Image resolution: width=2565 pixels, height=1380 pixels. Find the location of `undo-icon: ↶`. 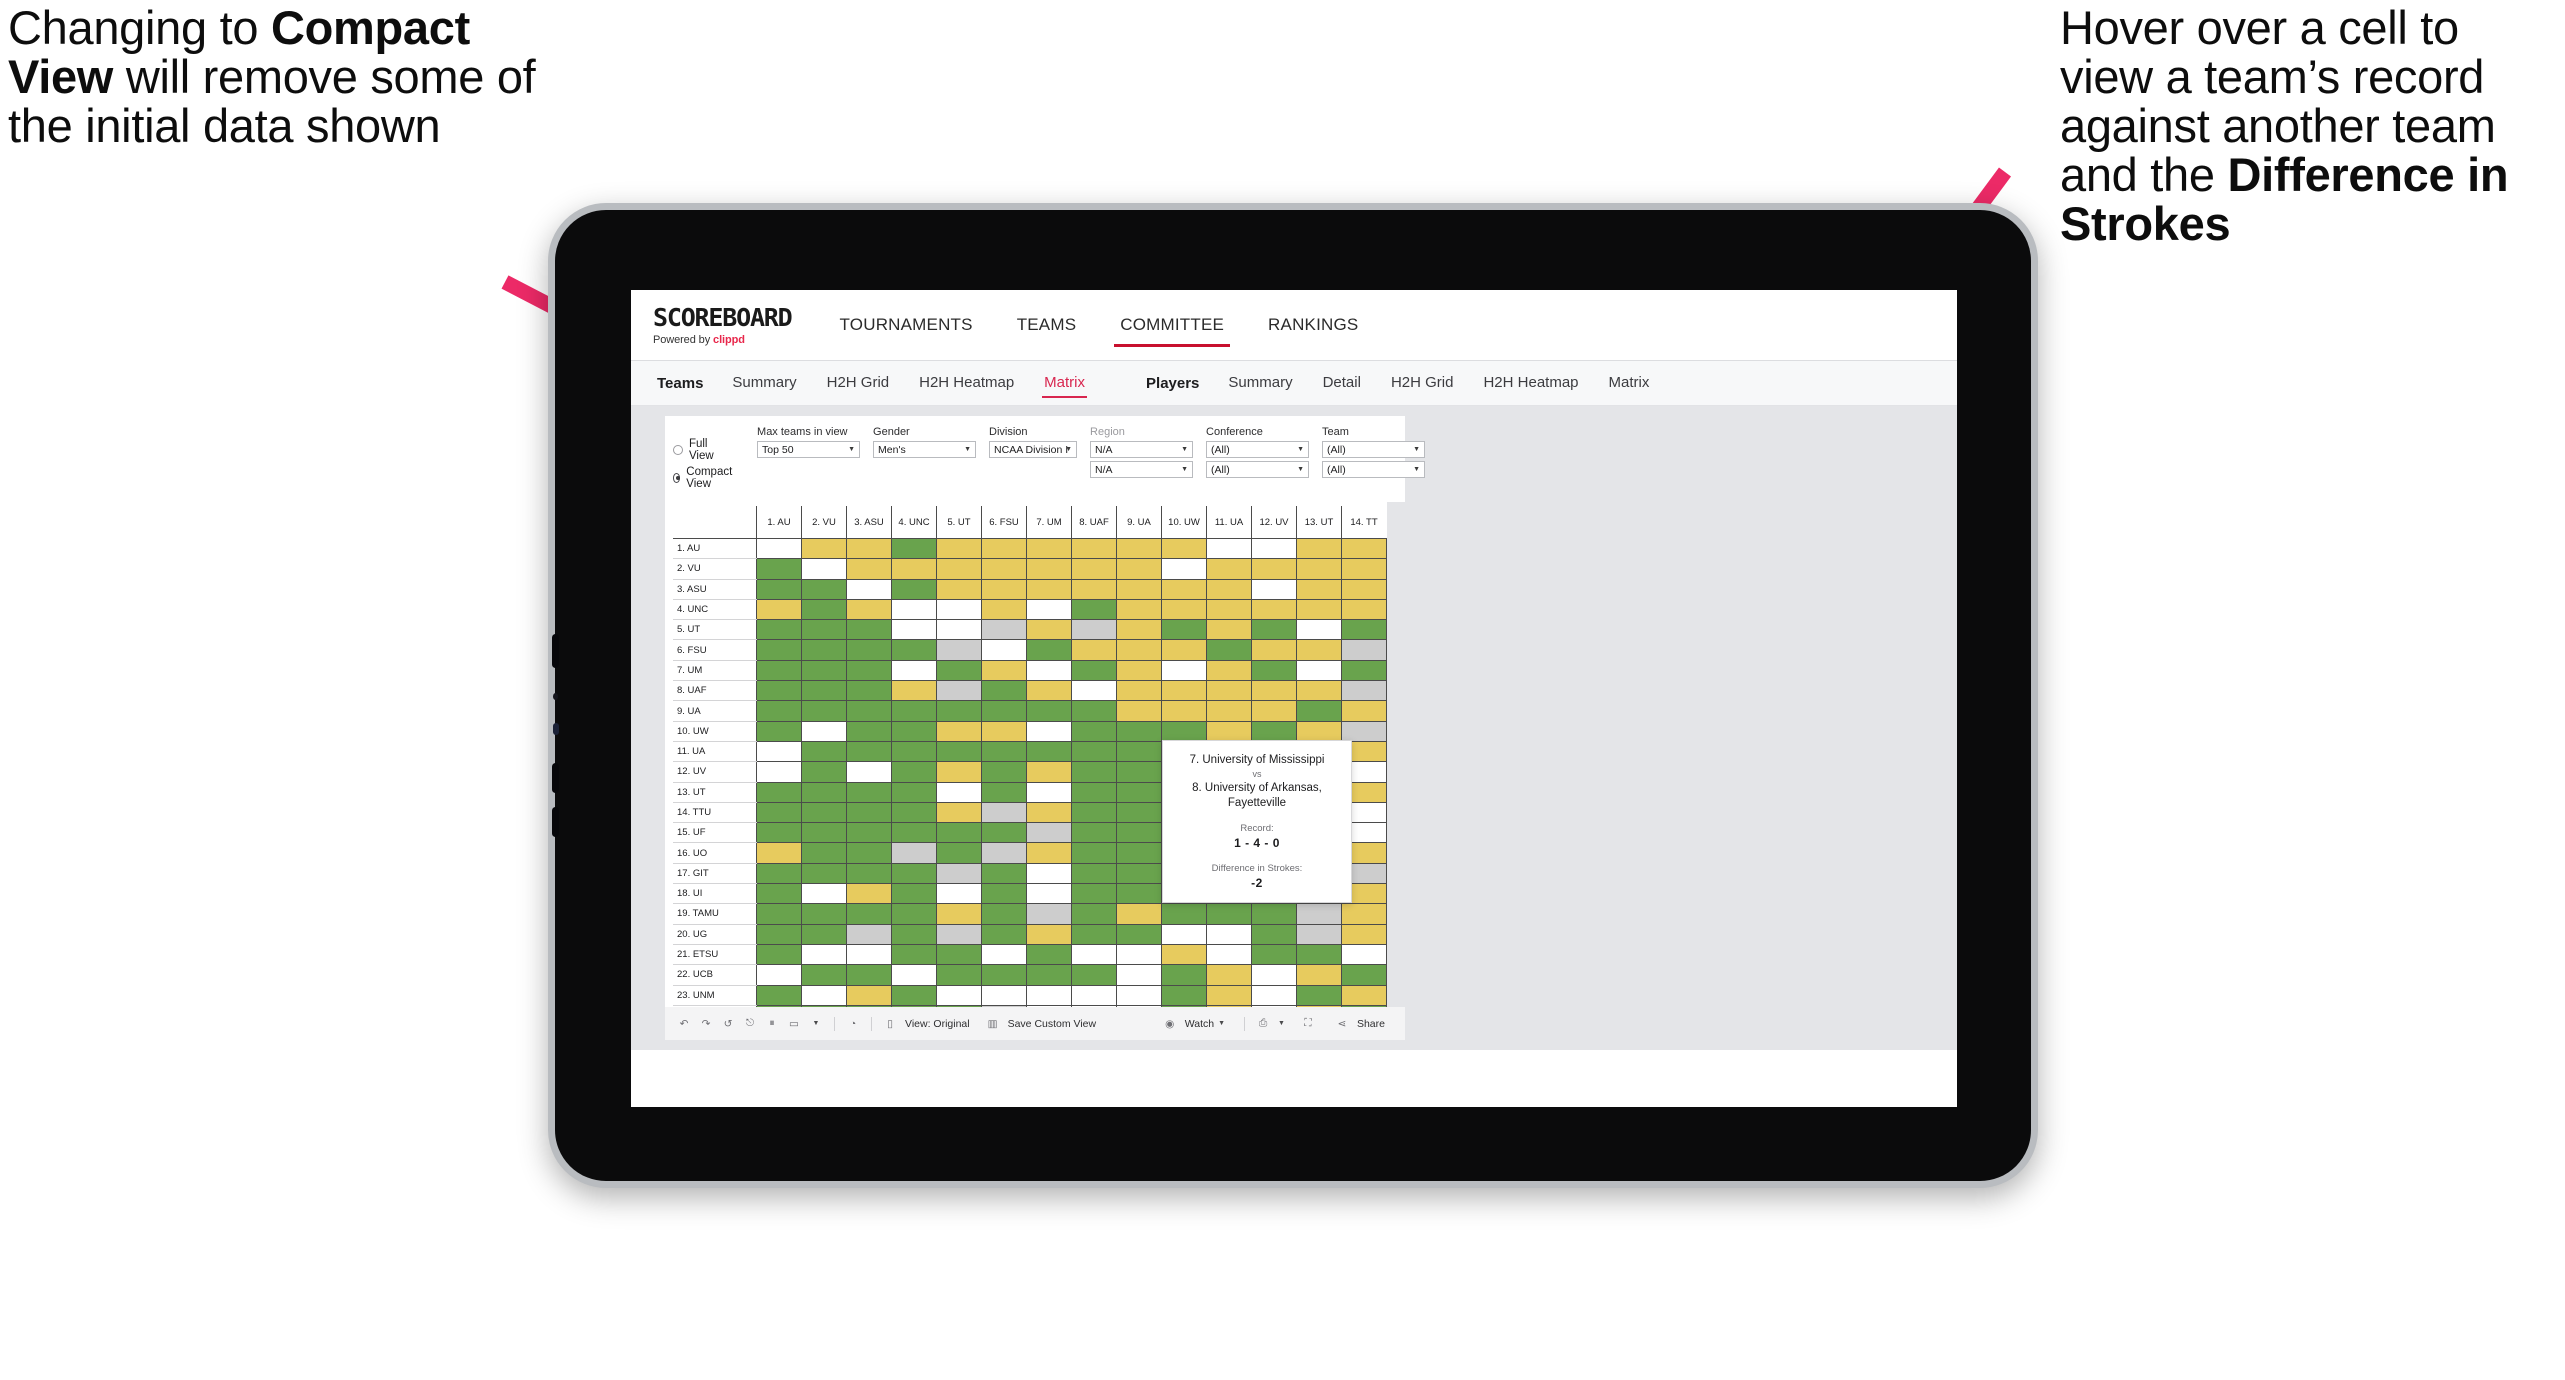

undo-icon: ↶ is located at coordinates (684, 1024).